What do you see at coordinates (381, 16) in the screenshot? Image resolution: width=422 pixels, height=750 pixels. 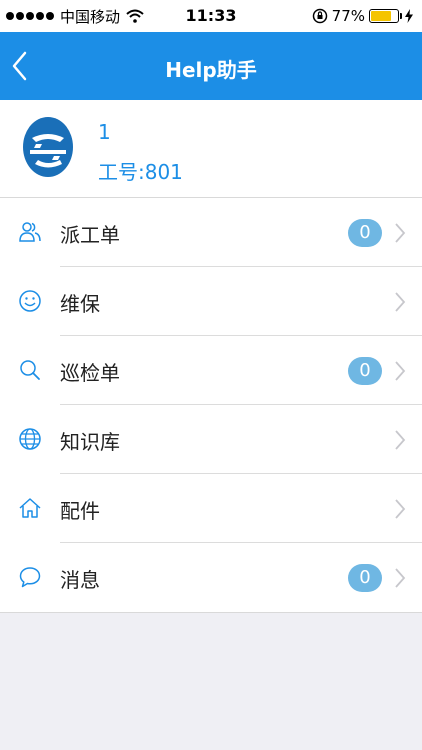 I see `battery-fill` at bounding box center [381, 16].